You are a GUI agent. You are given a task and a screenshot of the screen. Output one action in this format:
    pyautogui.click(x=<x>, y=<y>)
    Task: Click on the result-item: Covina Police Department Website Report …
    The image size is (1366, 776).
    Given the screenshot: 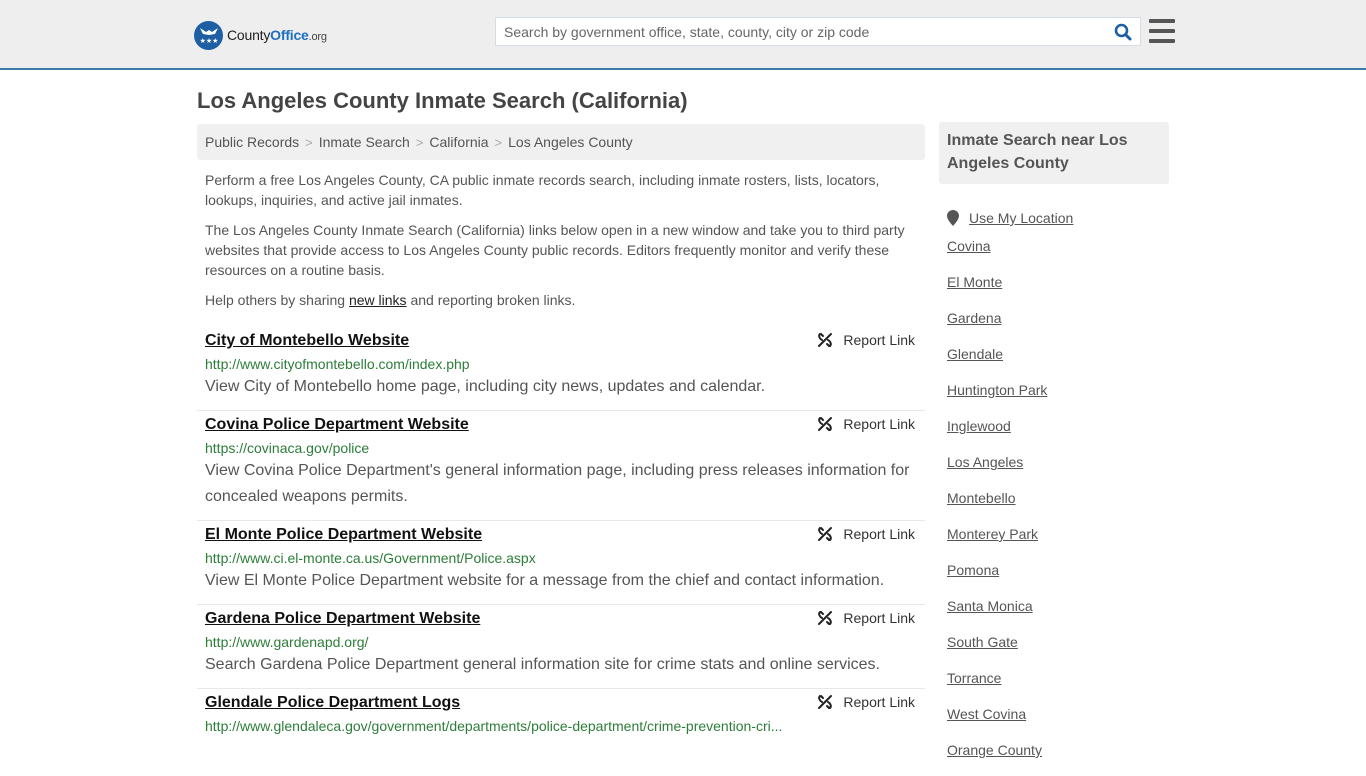 What is the action you would take?
    pyautogui.click(x=561, y=466)
    